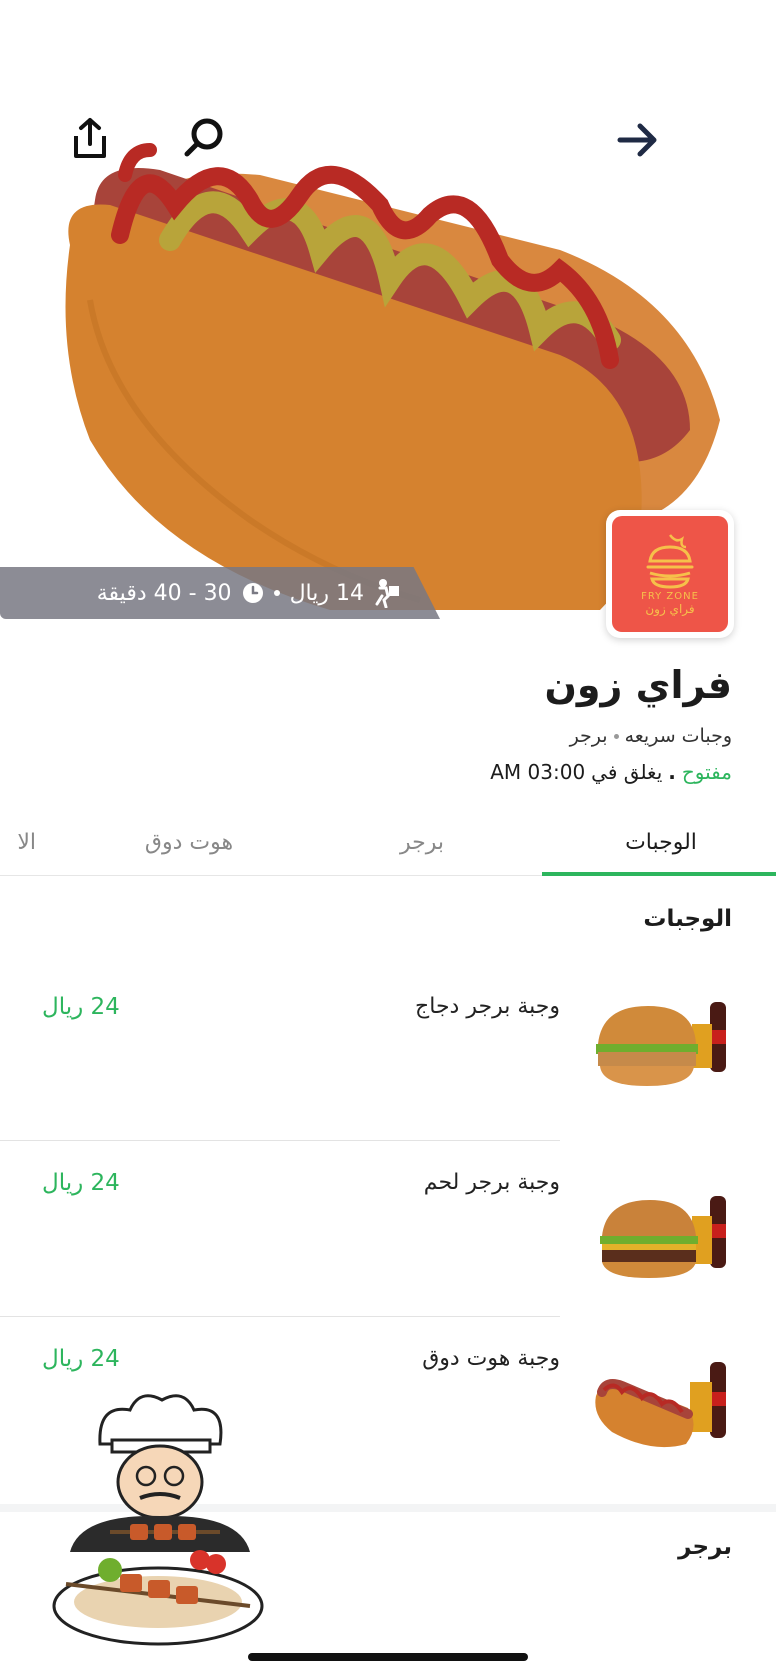 The width and height of the screenshot is (776, 1680). Describe the element at coordinates (388, 1082) in the screenshot. I see `menu-item: وجبة برجر دجاج 24 ريال` at that location.